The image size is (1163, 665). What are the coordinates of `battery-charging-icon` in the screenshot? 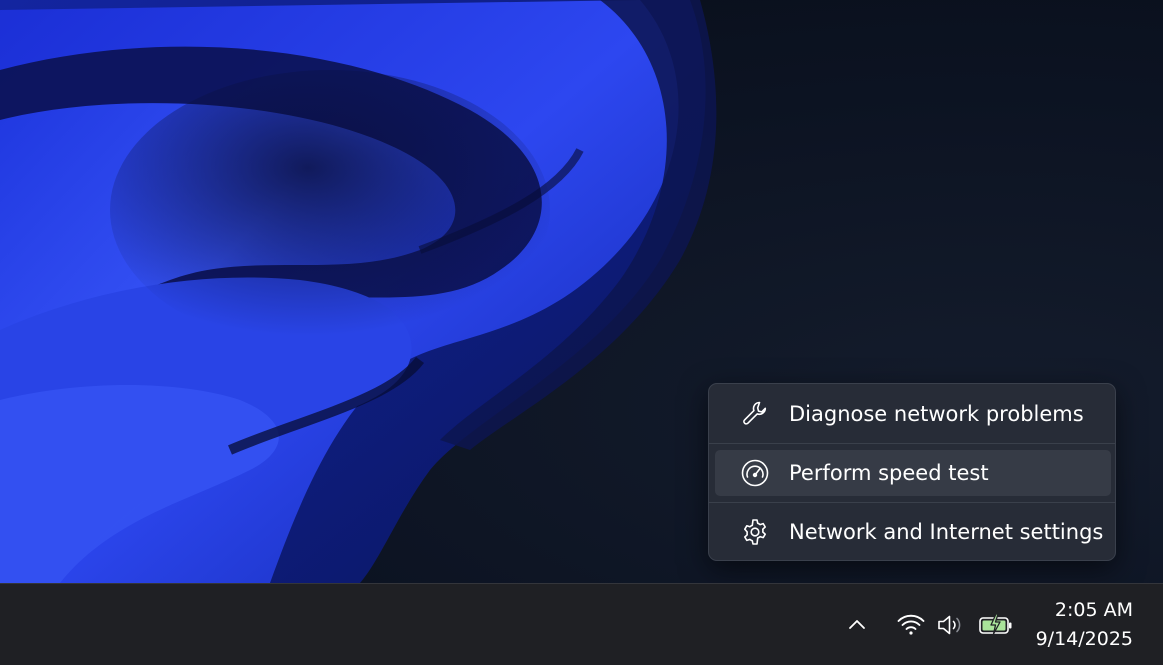 It's located at (996, 625).